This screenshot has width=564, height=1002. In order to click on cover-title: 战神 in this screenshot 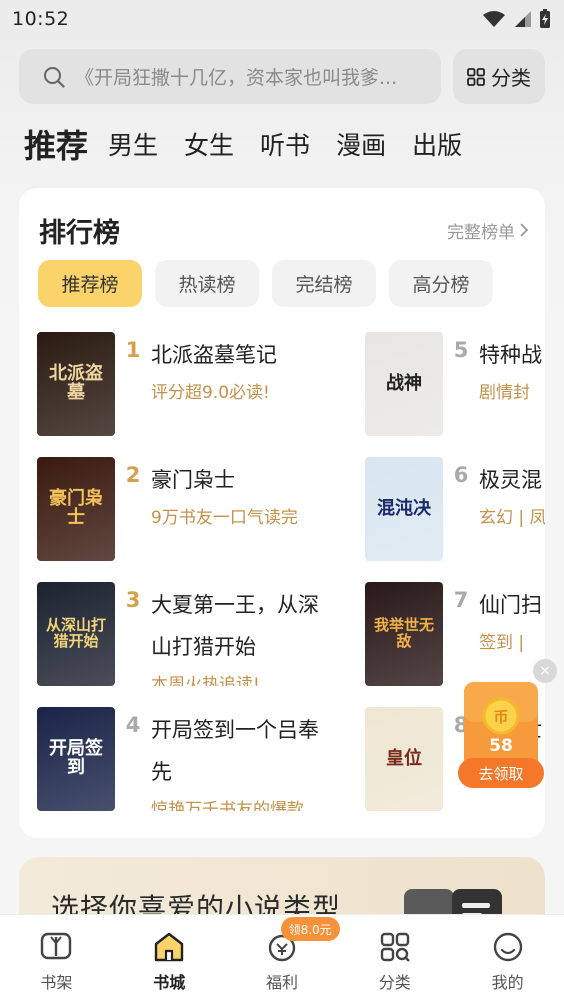, I will do `click(404, 383)`.